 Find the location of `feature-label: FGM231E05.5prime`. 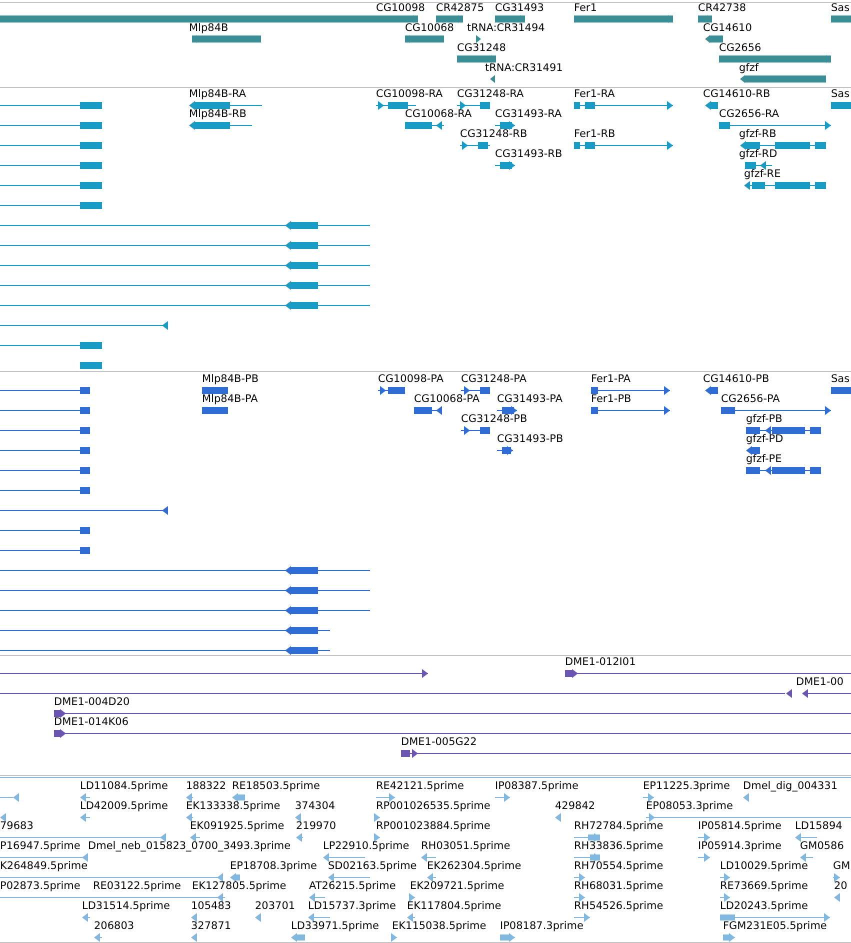

feature-label: FGM231E05.5prime is located at coordinates (775, 926).